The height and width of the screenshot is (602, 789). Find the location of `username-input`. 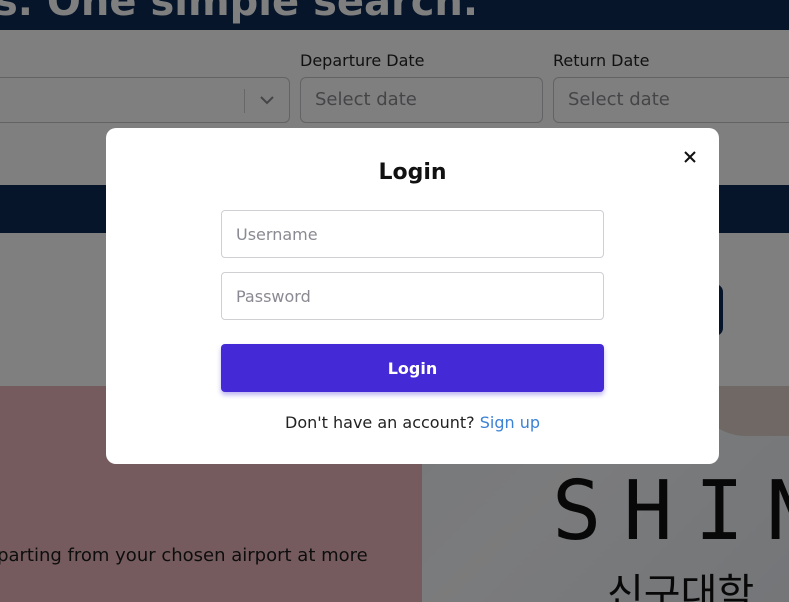

username-input is located at coordinates (412, 234).